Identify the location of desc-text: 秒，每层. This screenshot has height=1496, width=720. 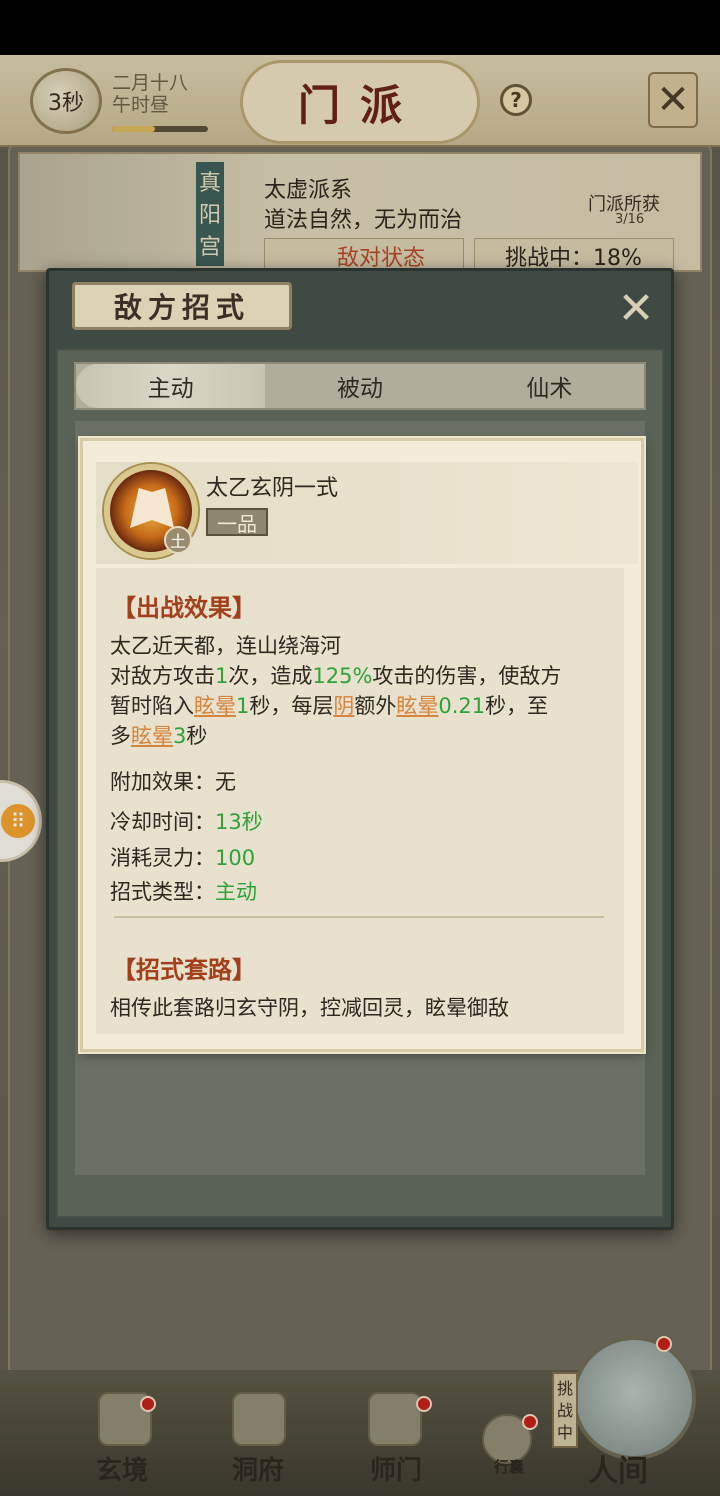
(291, 706).